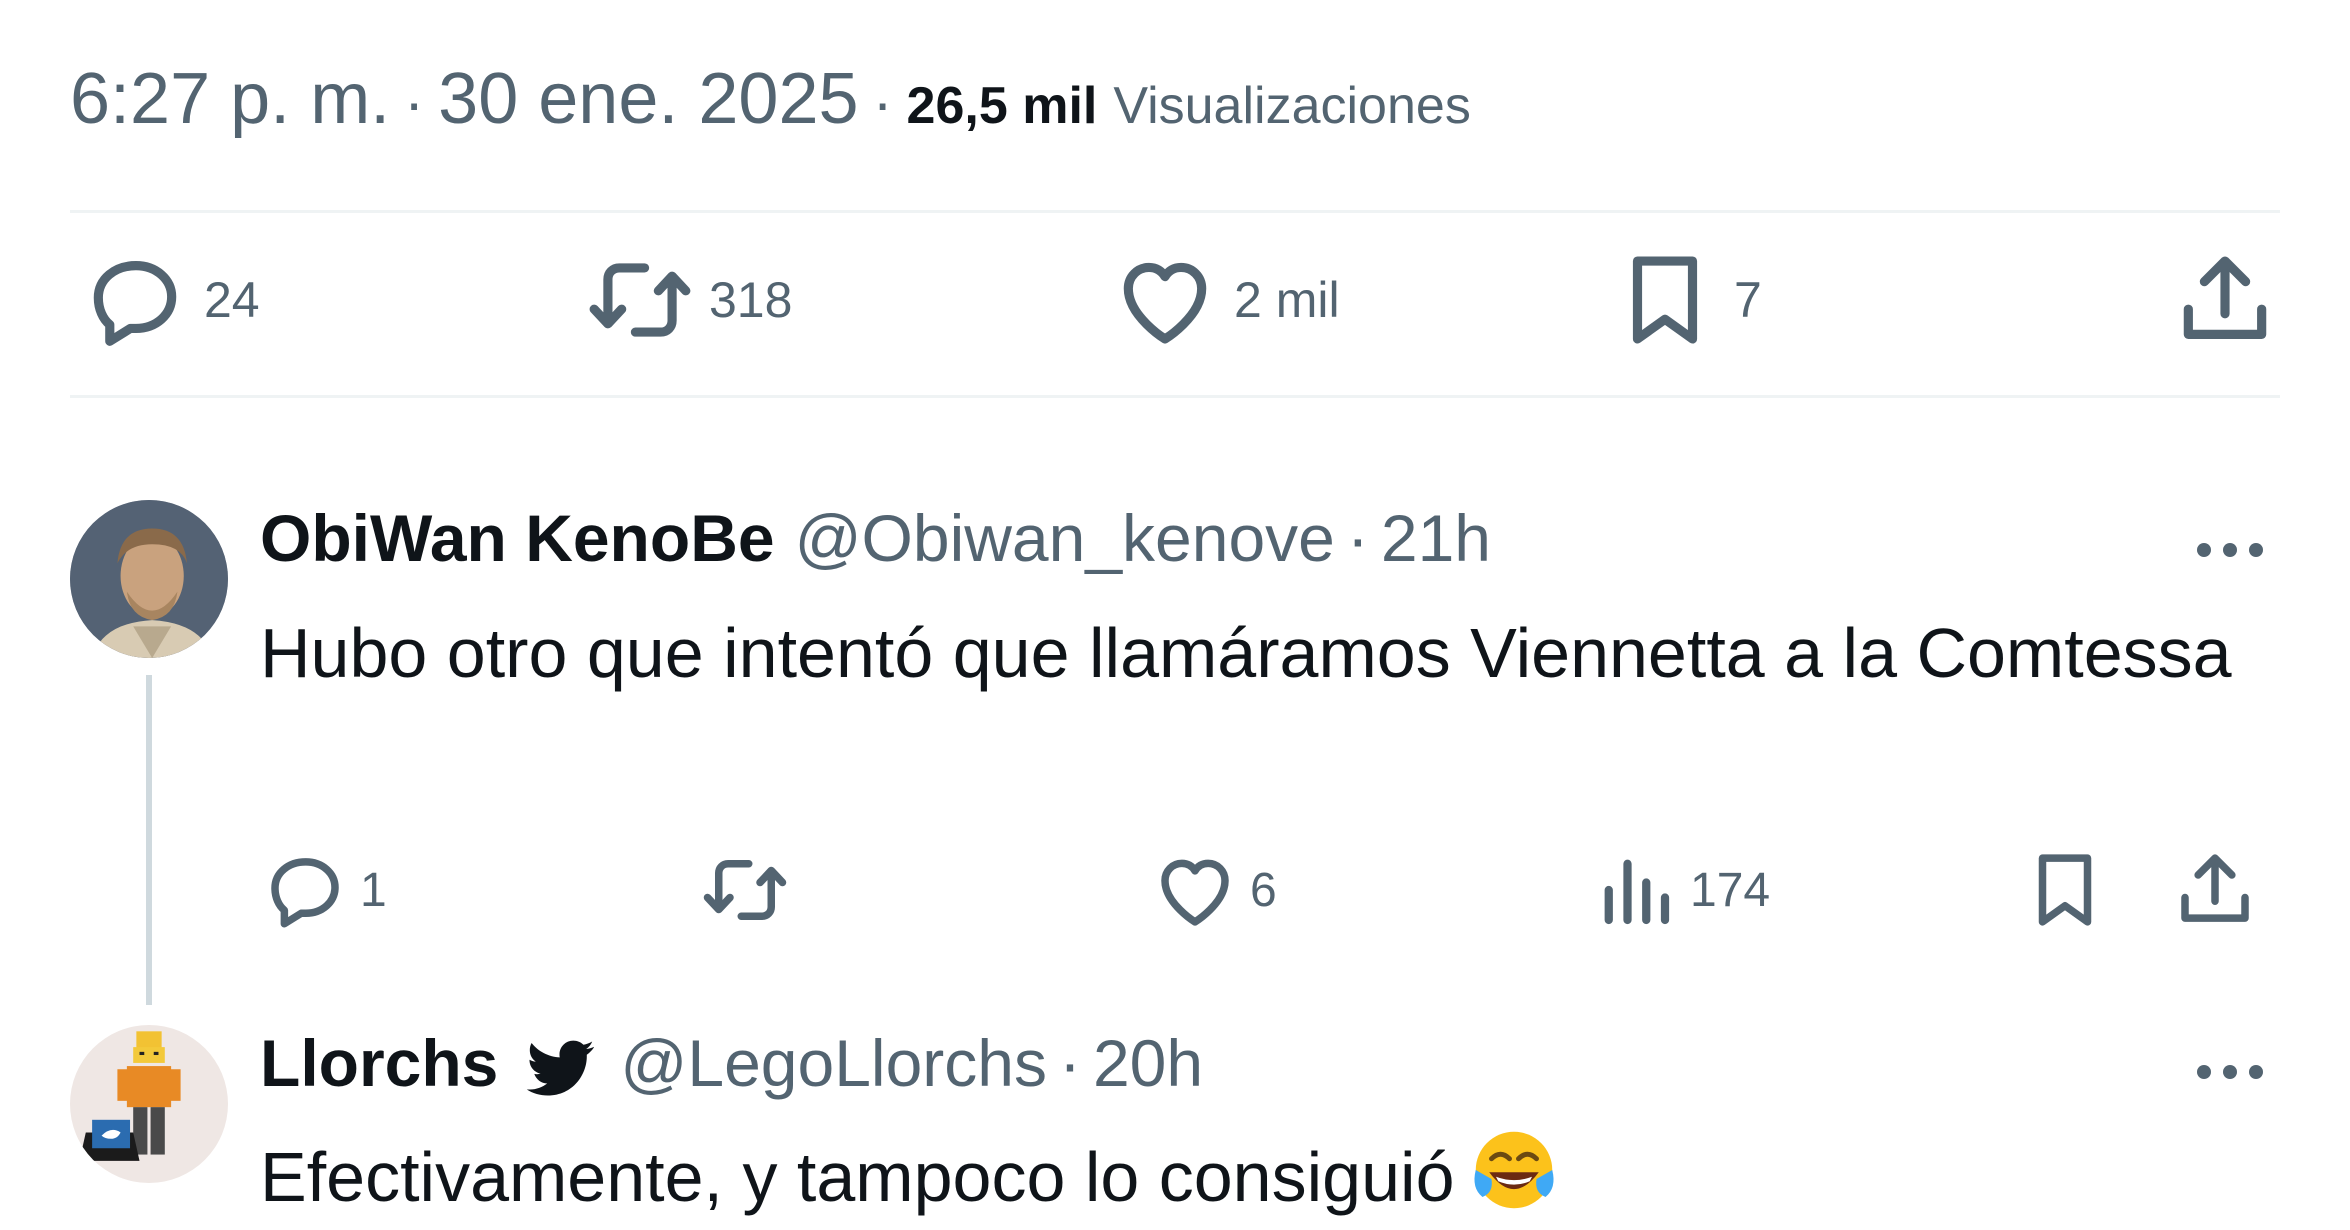 This screenshot has width=2350, height=1230. What do you see at coordinates (1065, 538) in the screenshot?
I see `author-handle: @Obiwan_kenove` at bounding box center [1065, 538].